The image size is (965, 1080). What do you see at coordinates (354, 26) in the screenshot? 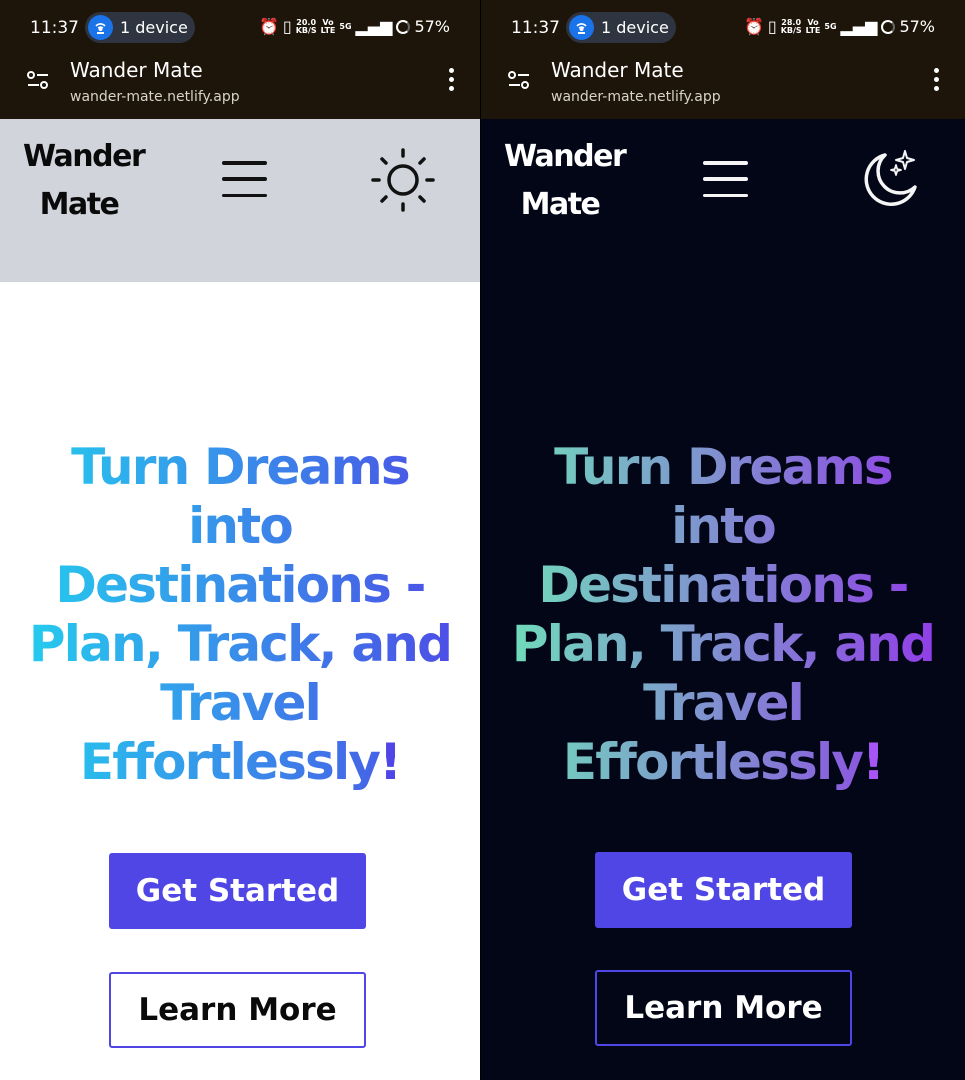
I see `status-icons: ⏰ ▯ 20.0 KB/S Vo LTE 5G ▂▄▆ 57%` at bounding box center [354, 26].